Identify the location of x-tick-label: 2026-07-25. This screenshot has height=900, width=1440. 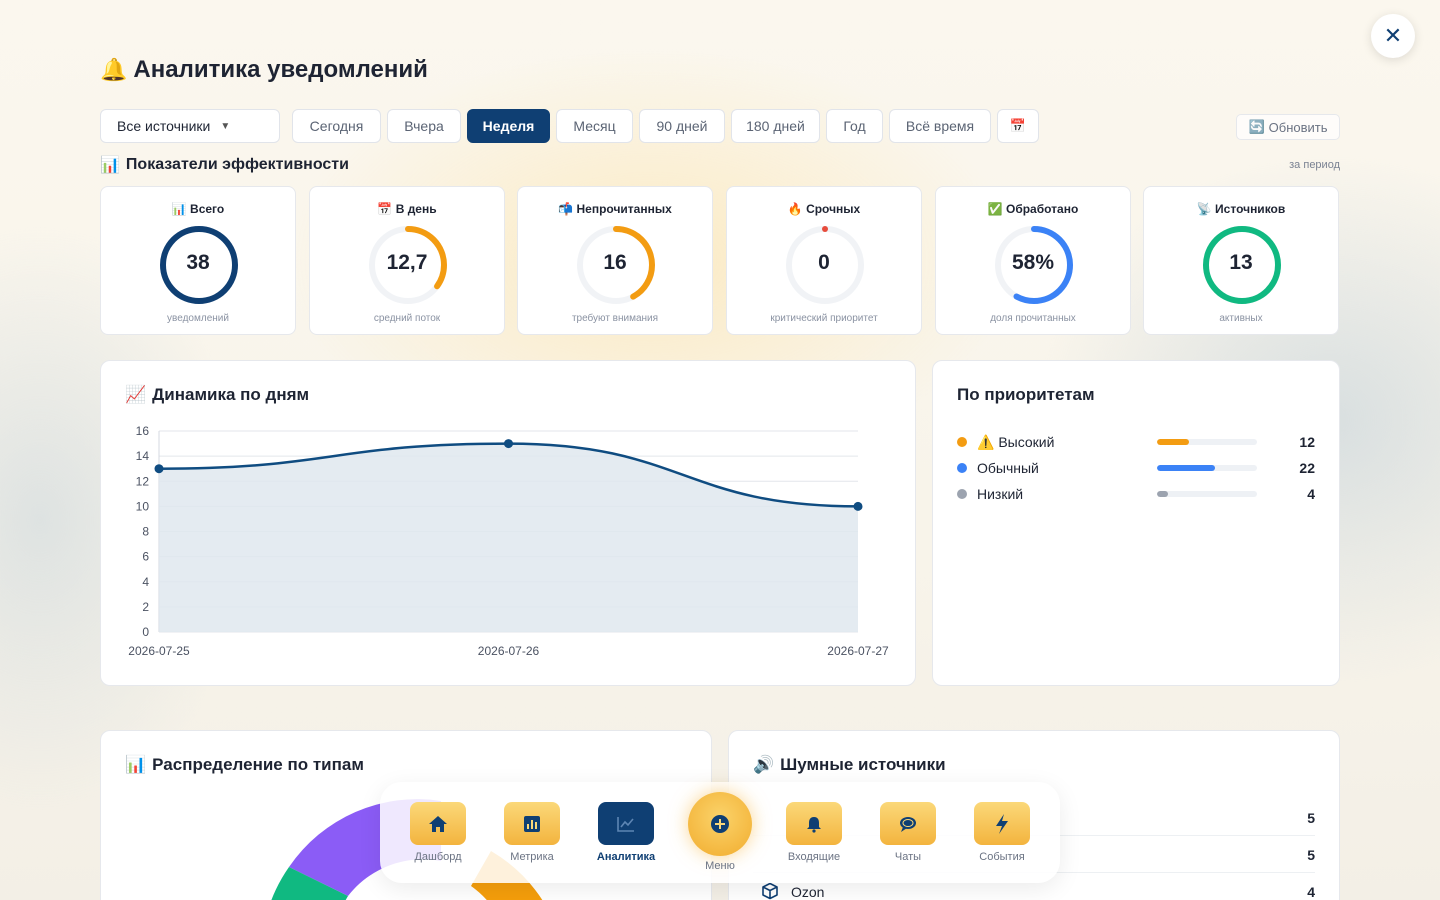
(159, 651).